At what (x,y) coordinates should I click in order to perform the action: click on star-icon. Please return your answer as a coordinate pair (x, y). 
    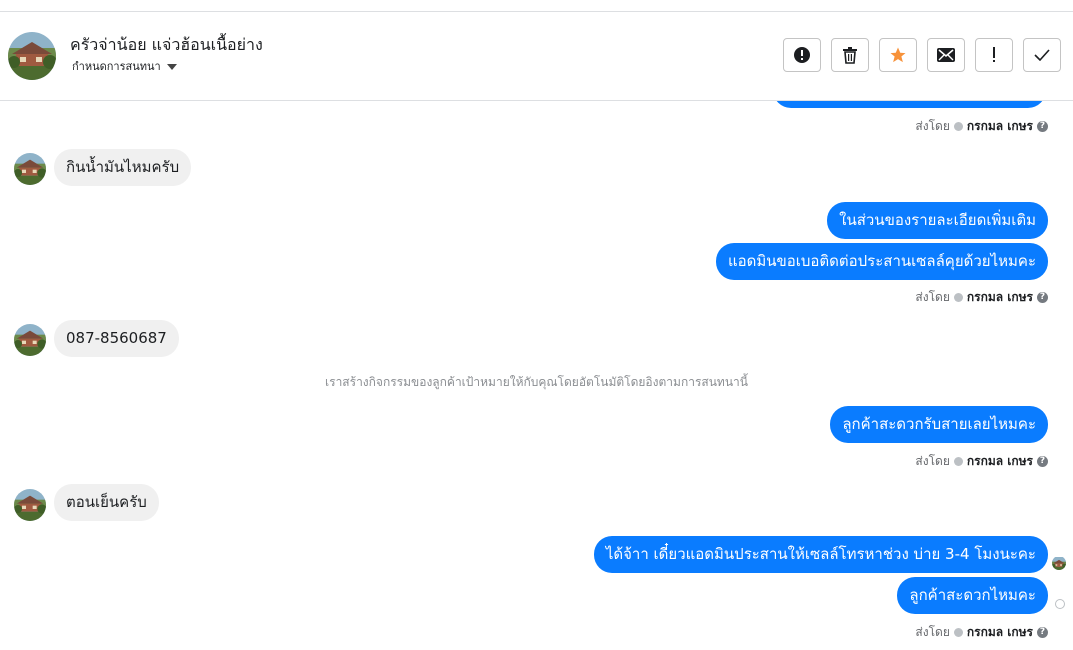
    Looking at the image, I should click on (898, 55).